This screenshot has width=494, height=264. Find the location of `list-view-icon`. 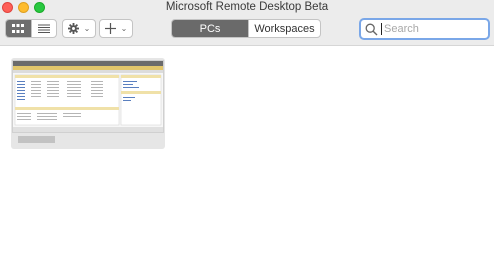

list-view-icon is located at coordinates (43, 28).